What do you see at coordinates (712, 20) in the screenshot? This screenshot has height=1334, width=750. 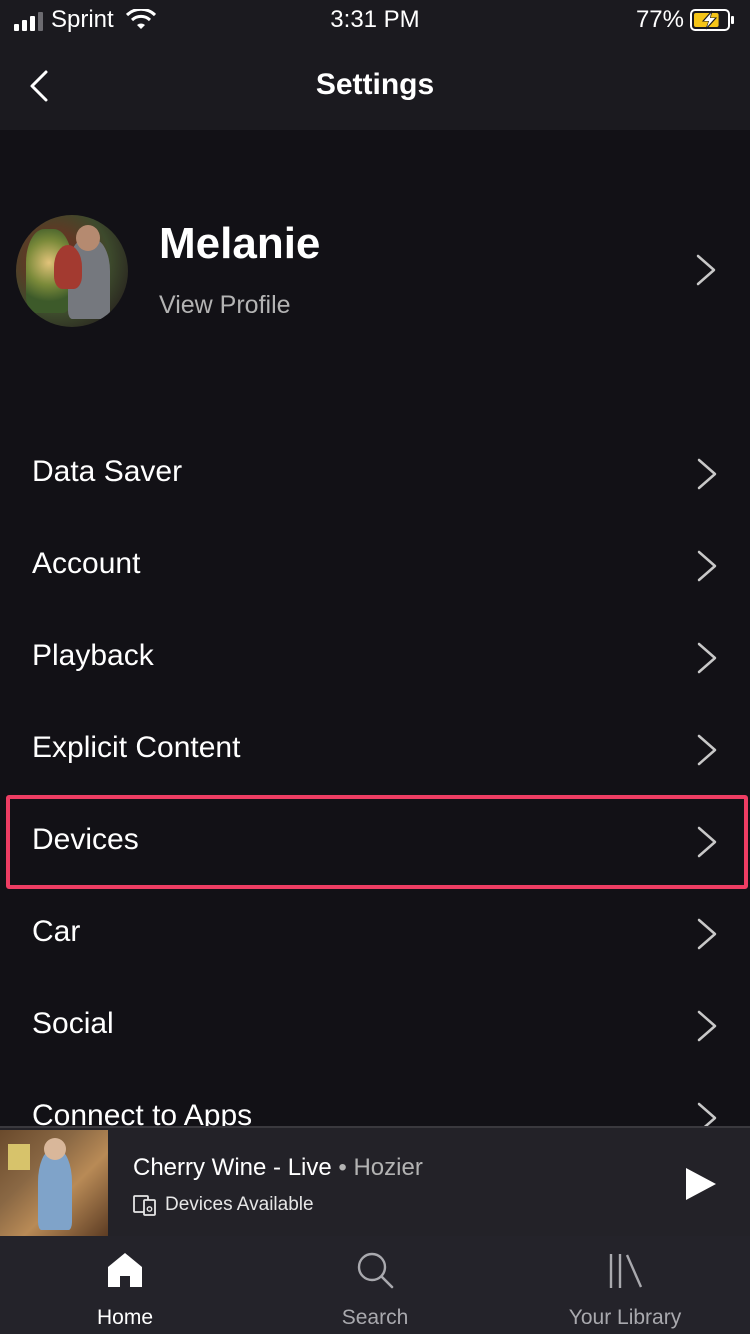 I see `battery-charging-icon` at bounding box center [712, 20].